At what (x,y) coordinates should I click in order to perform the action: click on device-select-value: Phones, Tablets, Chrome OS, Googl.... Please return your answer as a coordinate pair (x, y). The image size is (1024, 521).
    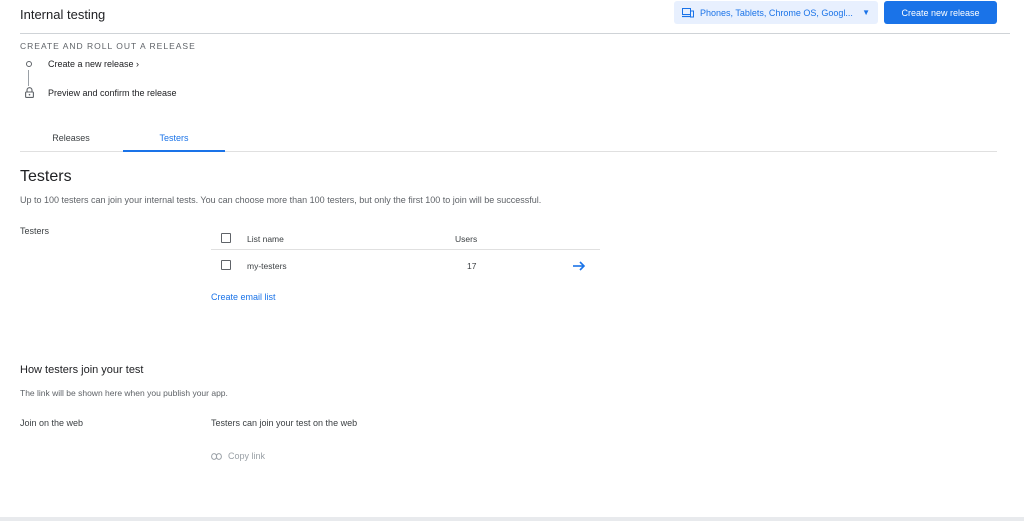
    Looking at the image, I should click on (776, 12).